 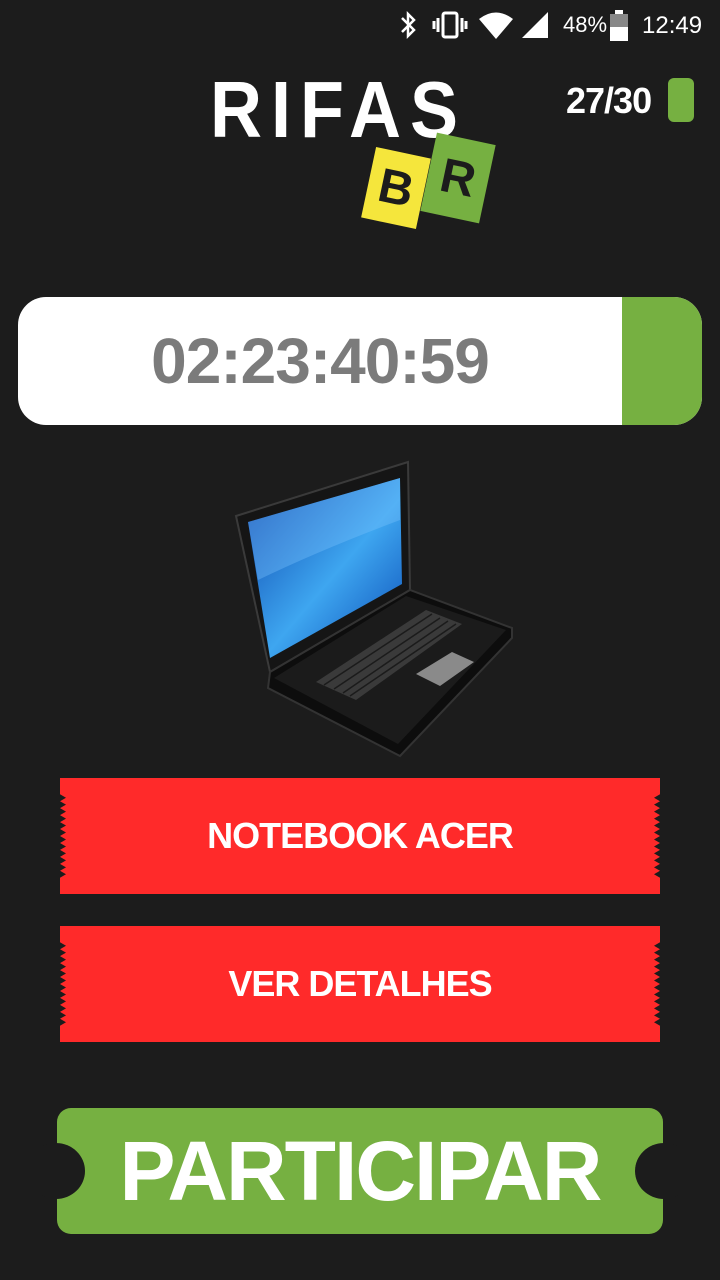 What do you see at coordinates (585, 24) in the screenshot?
I see `battery-percent: 48%` at bounding box center [585, 24].